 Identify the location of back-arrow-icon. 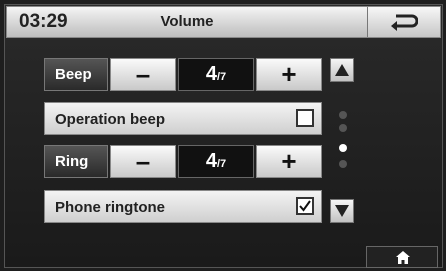
(404, 22).